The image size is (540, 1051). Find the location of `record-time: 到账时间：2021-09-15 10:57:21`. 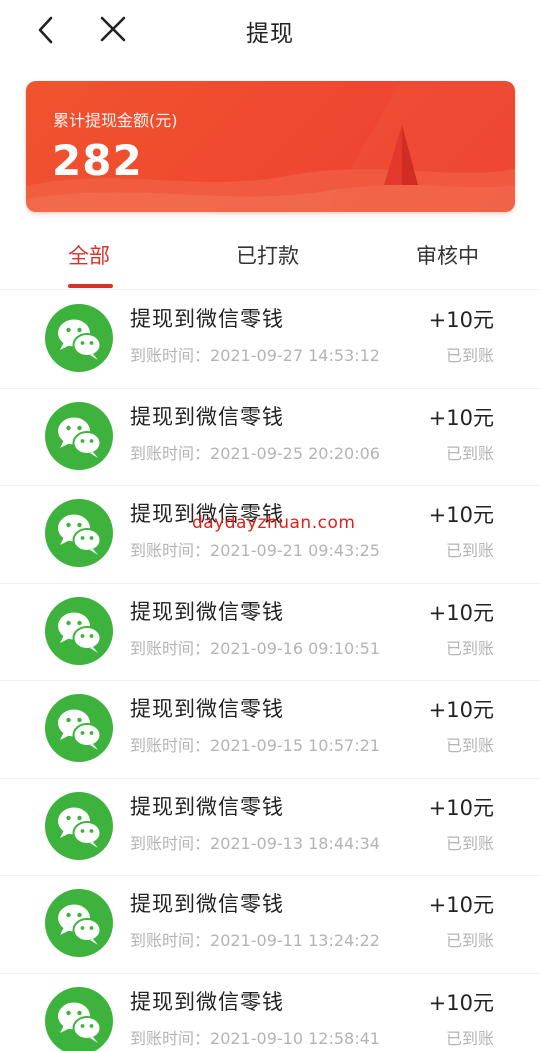

record-time: 到账时间：2021-09-15 10:57:21 is located at coordinates (255, 744).